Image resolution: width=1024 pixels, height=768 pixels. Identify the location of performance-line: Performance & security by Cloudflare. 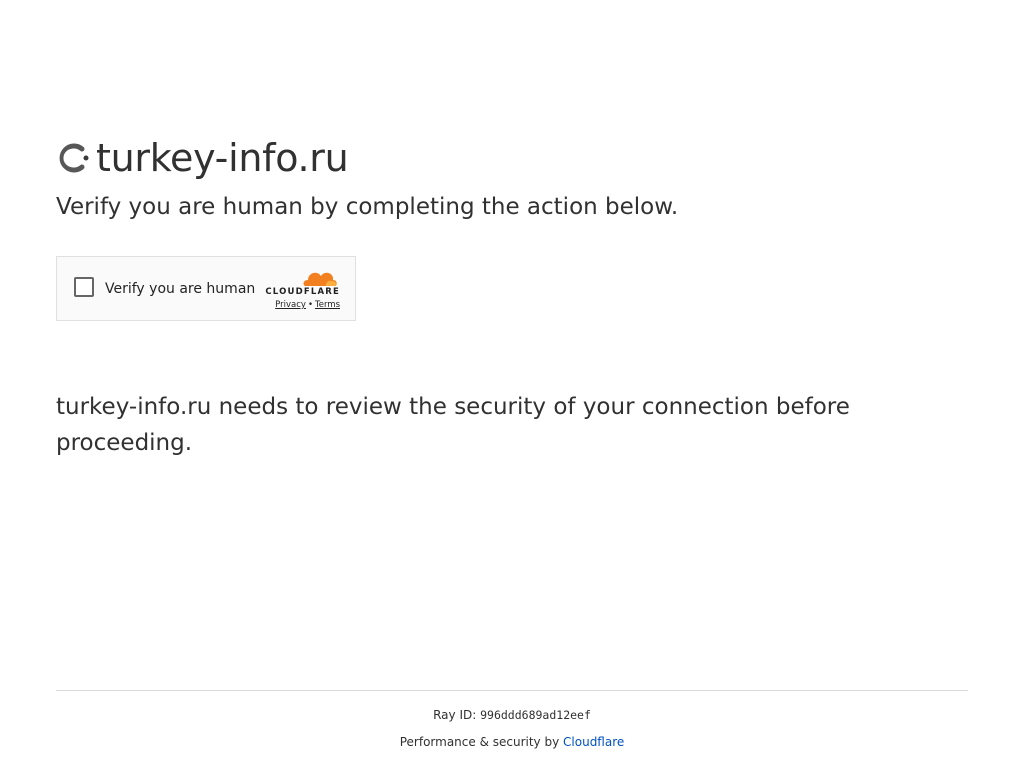
(512, 742).